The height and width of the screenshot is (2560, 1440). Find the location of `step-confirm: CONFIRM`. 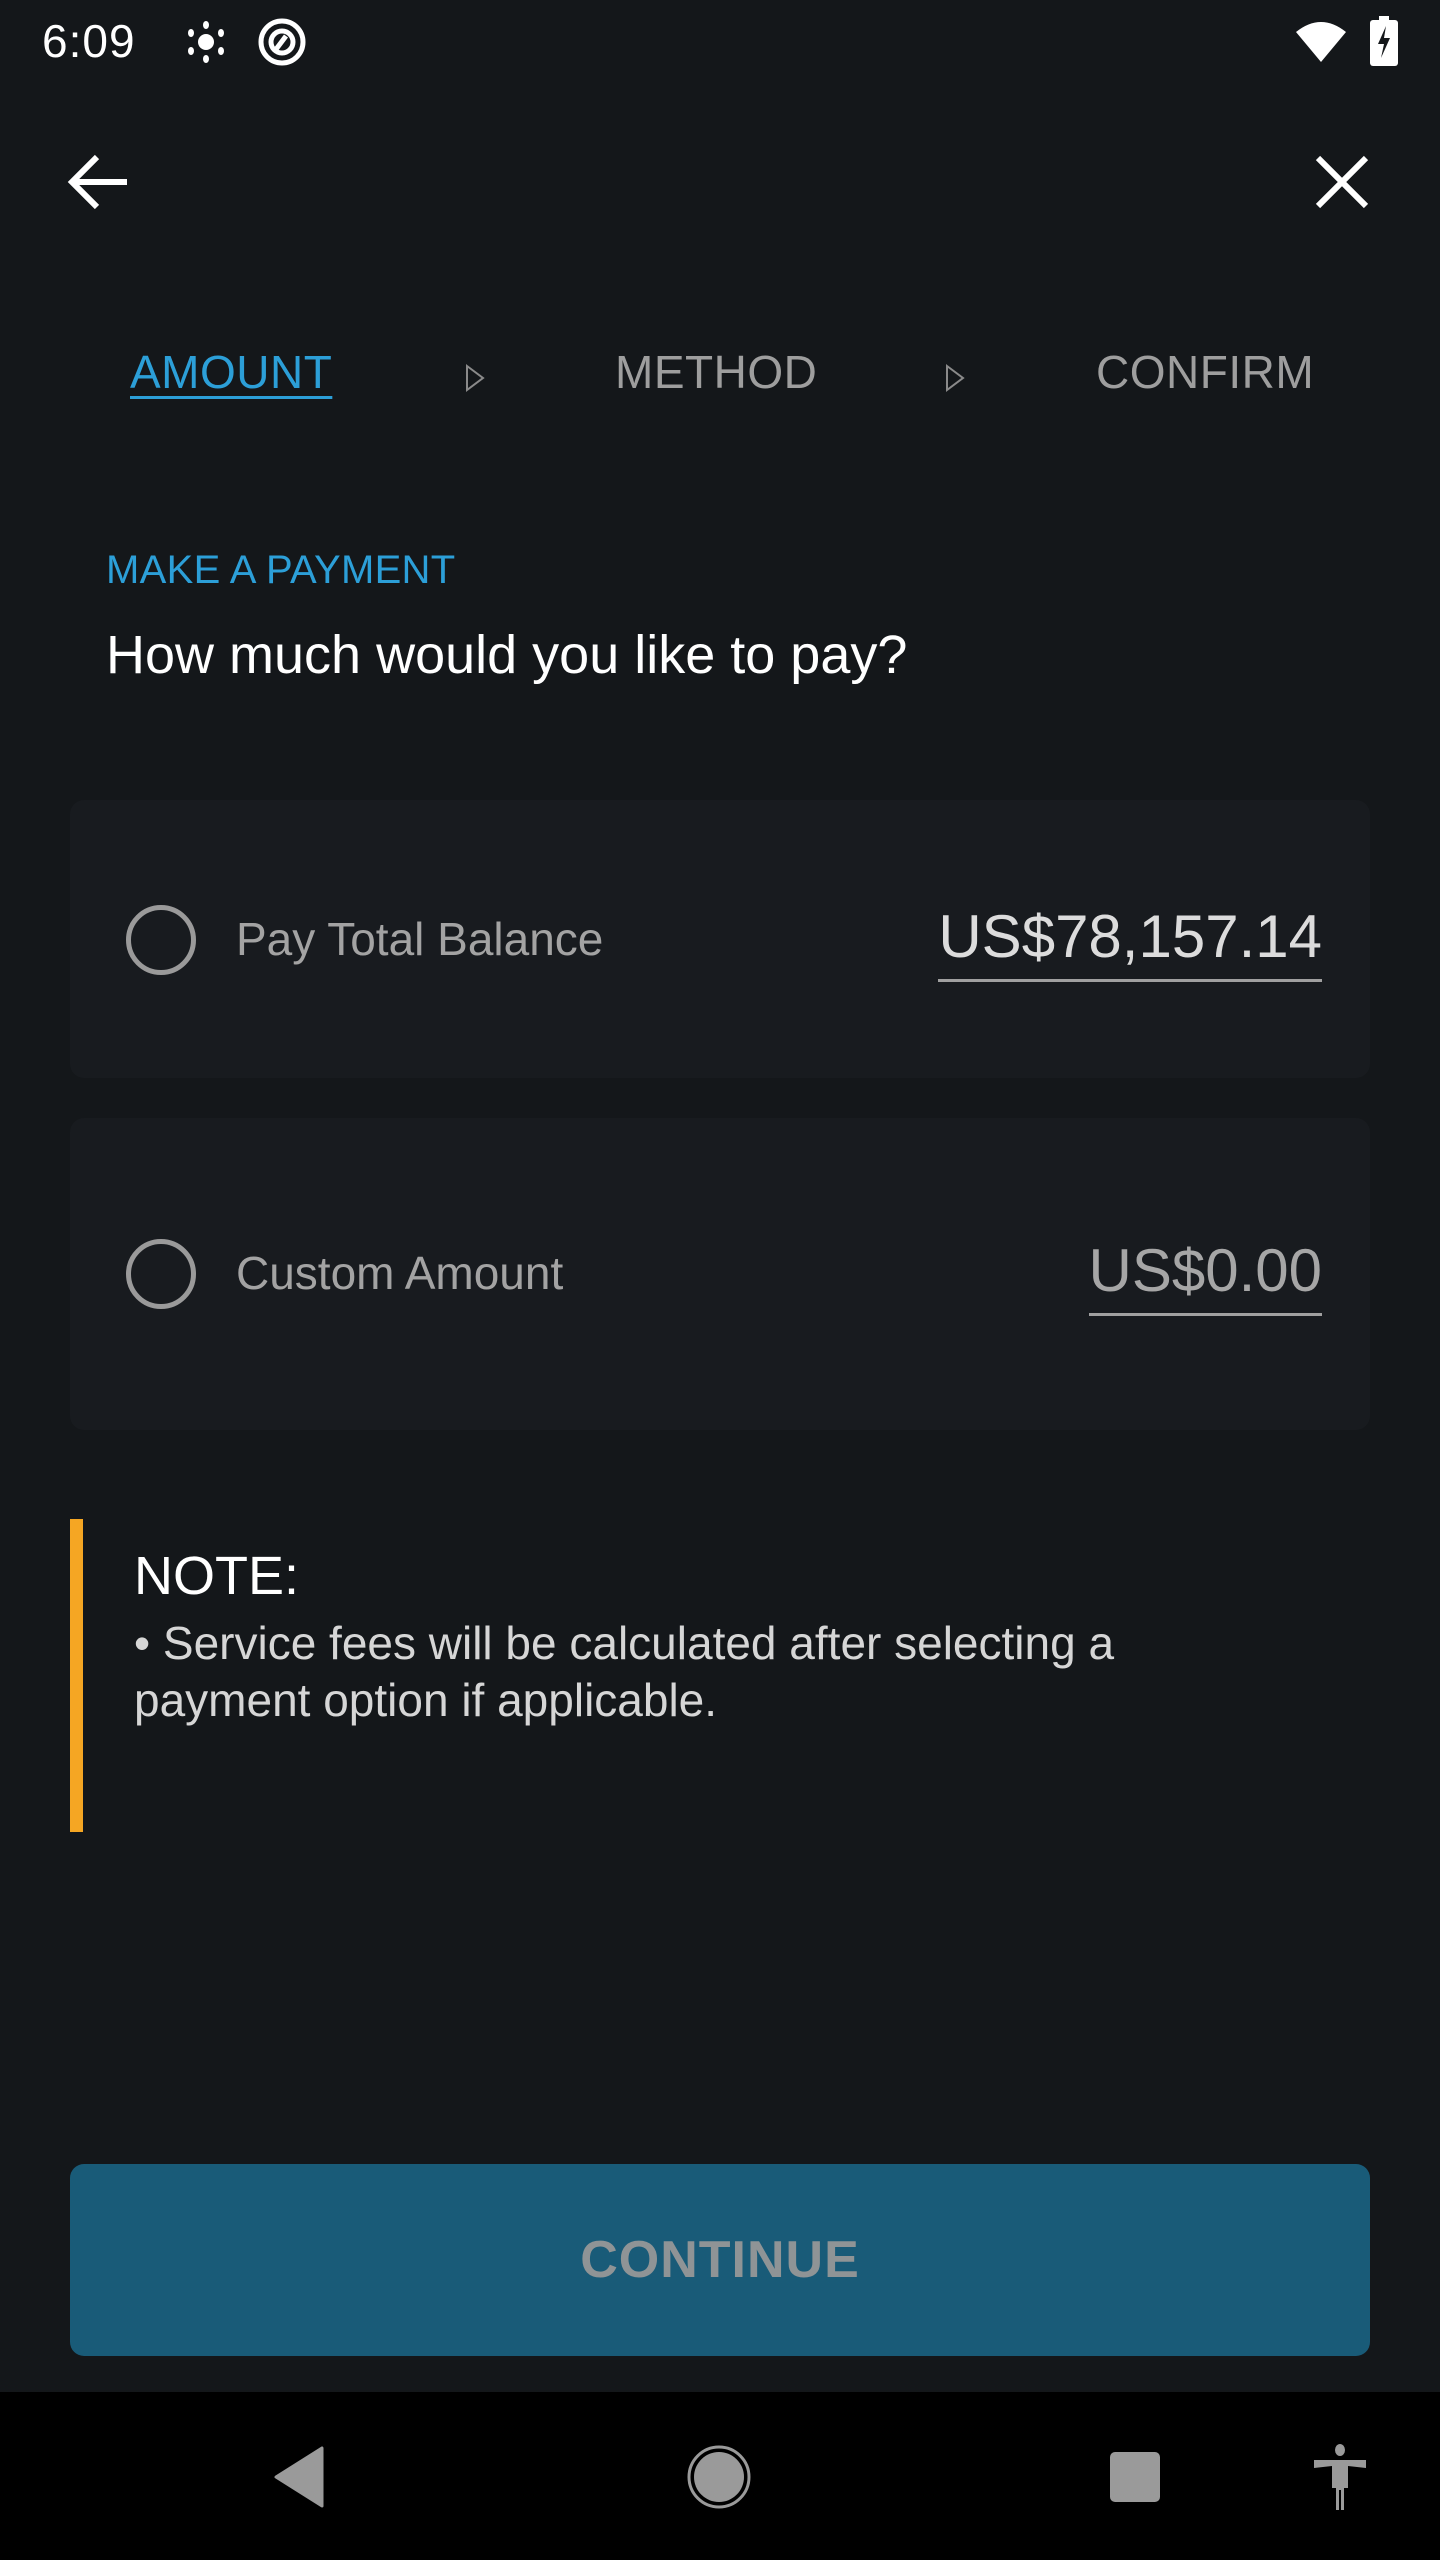

step-confirm: CONFIRM is located at coordinates (1205, 372).